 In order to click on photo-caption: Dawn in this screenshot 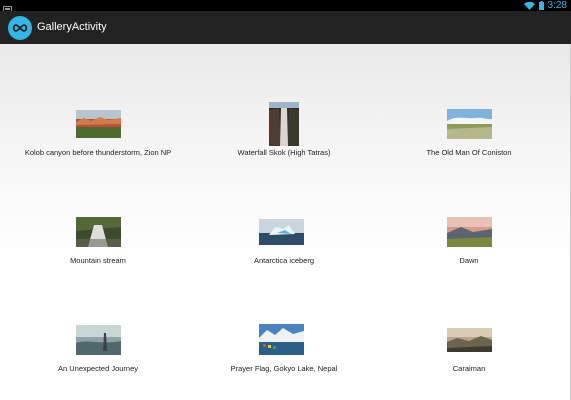, I will do `click(469, 260)`.